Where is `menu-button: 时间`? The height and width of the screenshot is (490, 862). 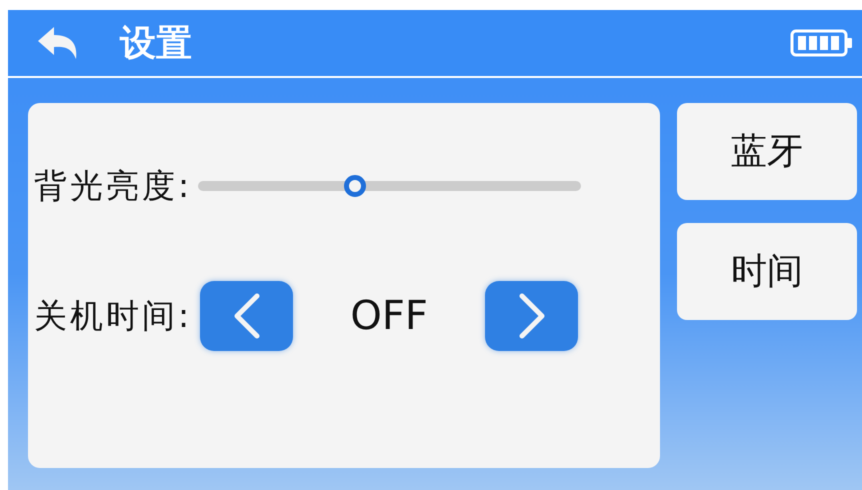 menu-button: 时间 is located at coordinates (767, 271).